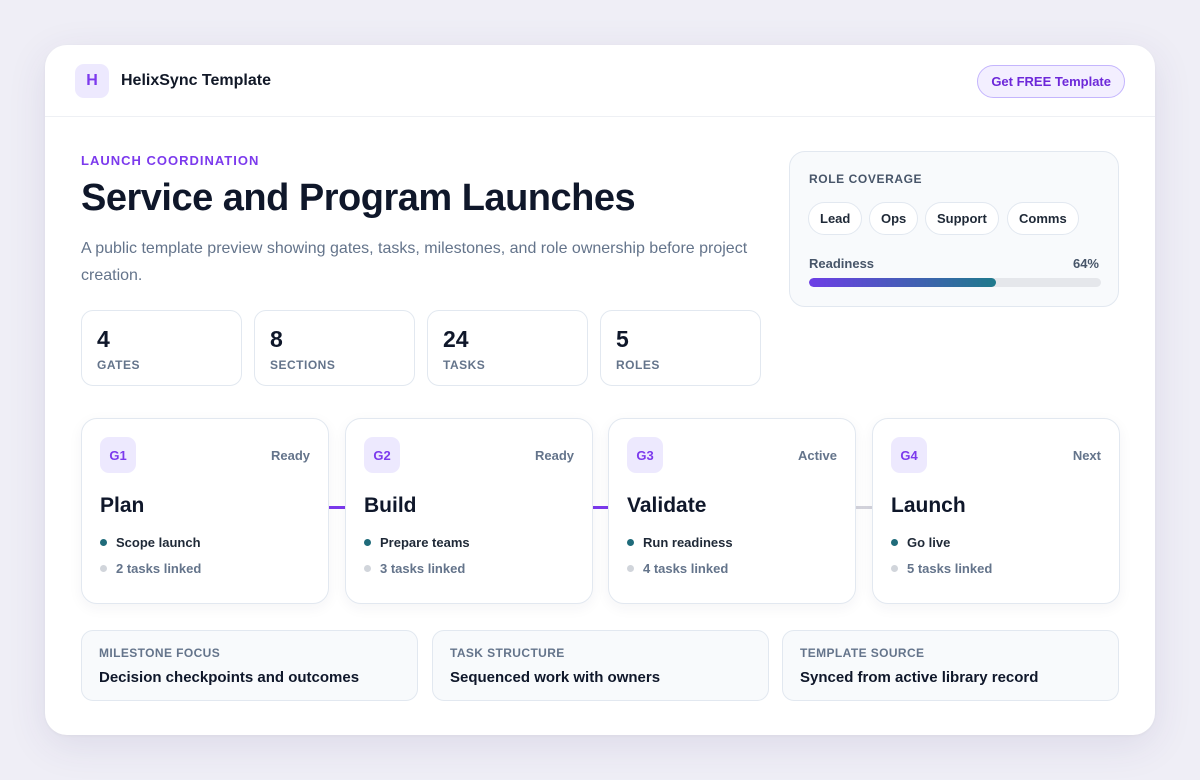 This screenshot has height=780, width=1200. Describe the element at coordinates (919, 677) in the screenshot. I see `info-card-value: Synced from active library record` at that location.